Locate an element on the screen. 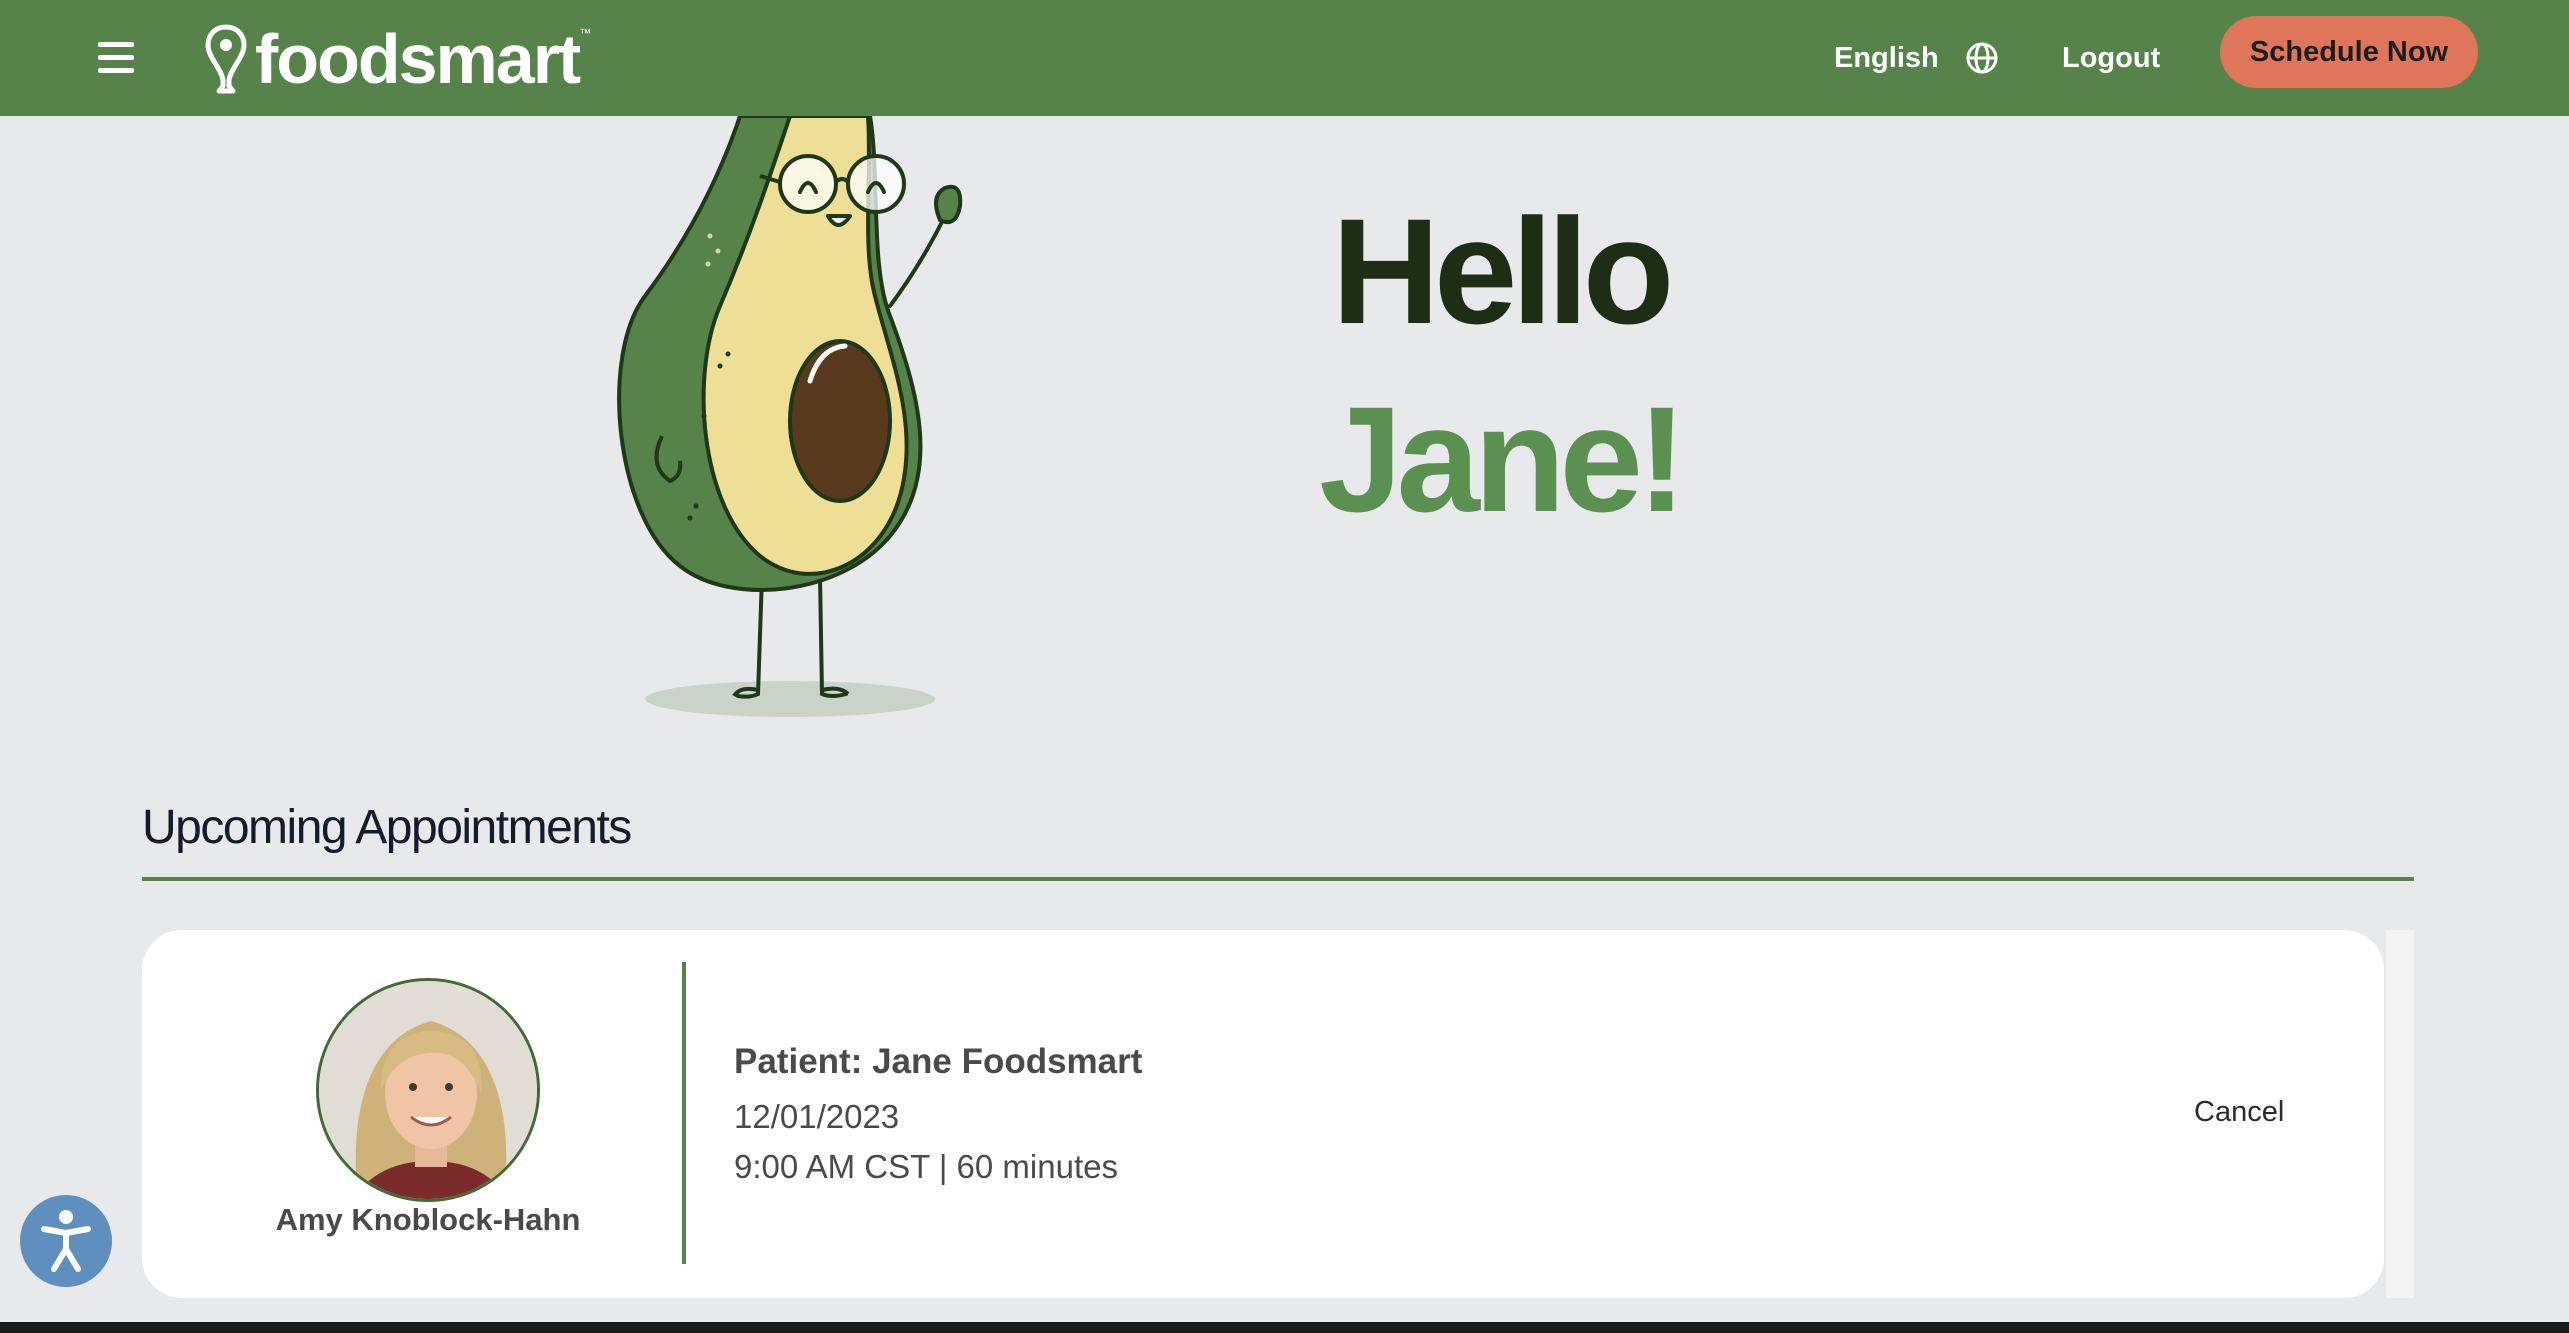  brand-trademark: ™ is located at coordinates (585, 33).